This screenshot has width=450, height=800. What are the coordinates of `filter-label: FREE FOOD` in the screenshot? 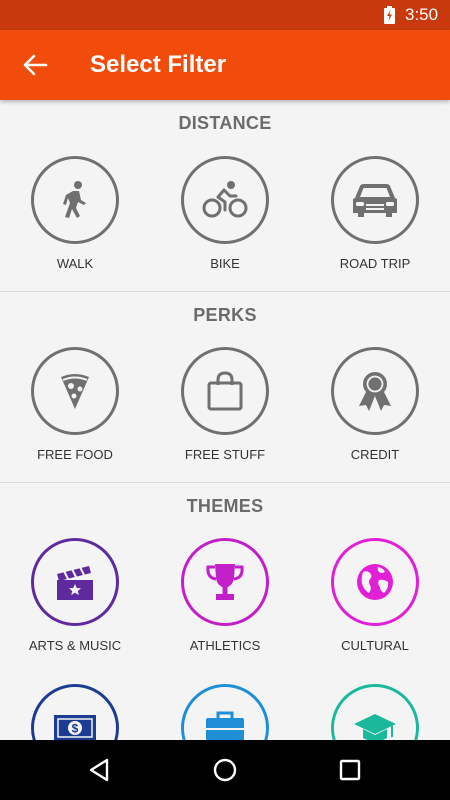 It's located at (75, 454).